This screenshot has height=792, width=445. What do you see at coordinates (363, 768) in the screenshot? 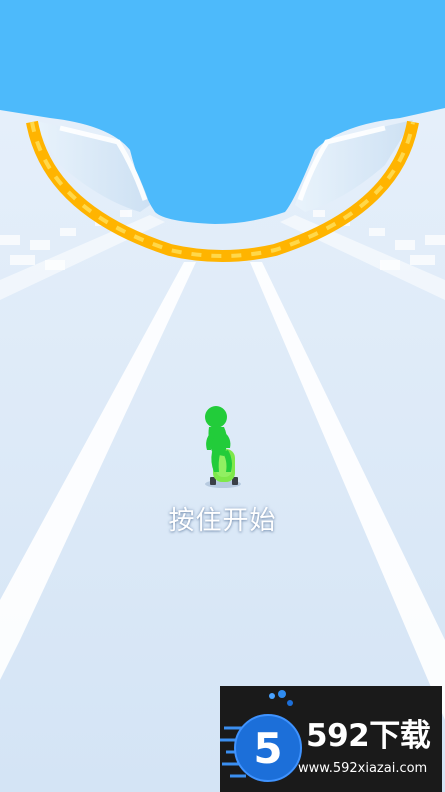
I see `watermark-url: www.592xiazai.com` at bounding box center [363, 768].